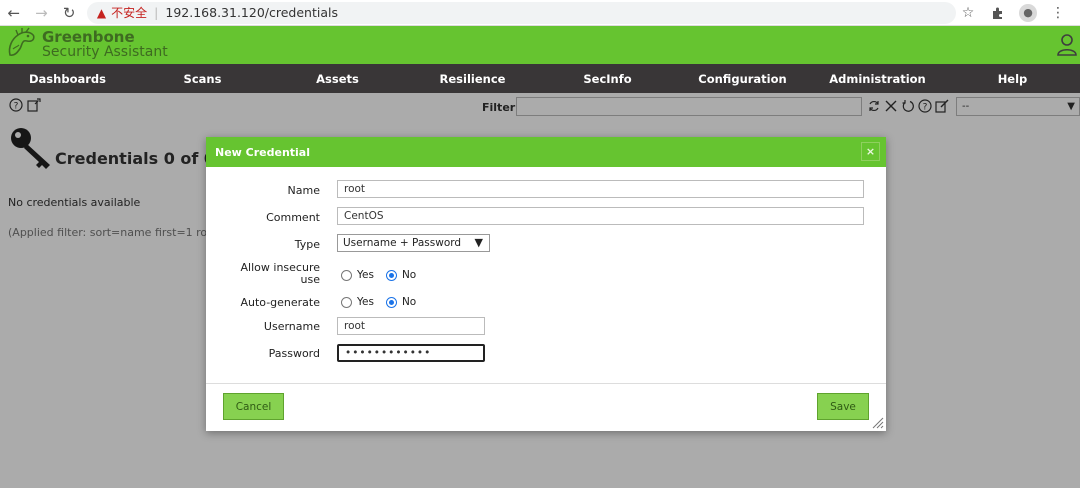 The height and width of the screenshot is (488, 1080). I want to click on username-input: root, so click(411, 326).